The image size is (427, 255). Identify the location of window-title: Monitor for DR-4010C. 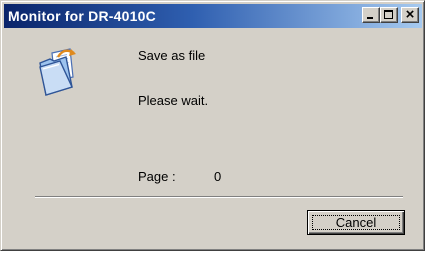
(82, 16).